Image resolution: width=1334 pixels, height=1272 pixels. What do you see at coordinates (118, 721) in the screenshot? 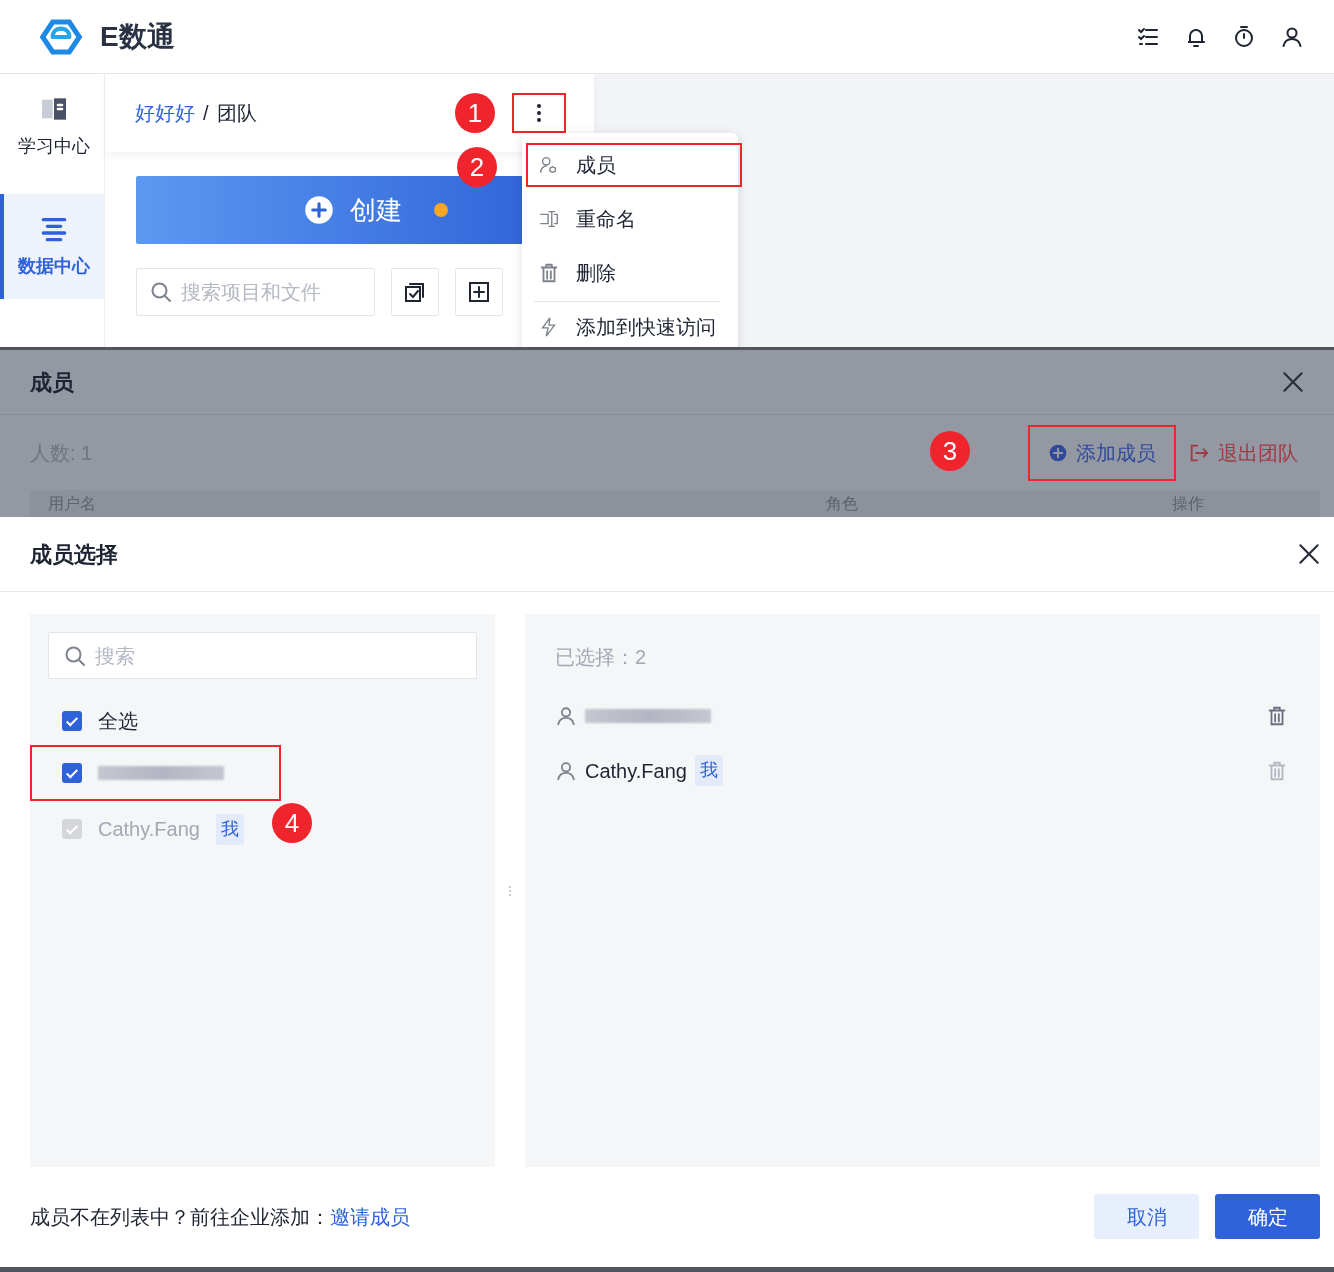
I see `select-all-label: 全选` at bounding box center [118, 721].